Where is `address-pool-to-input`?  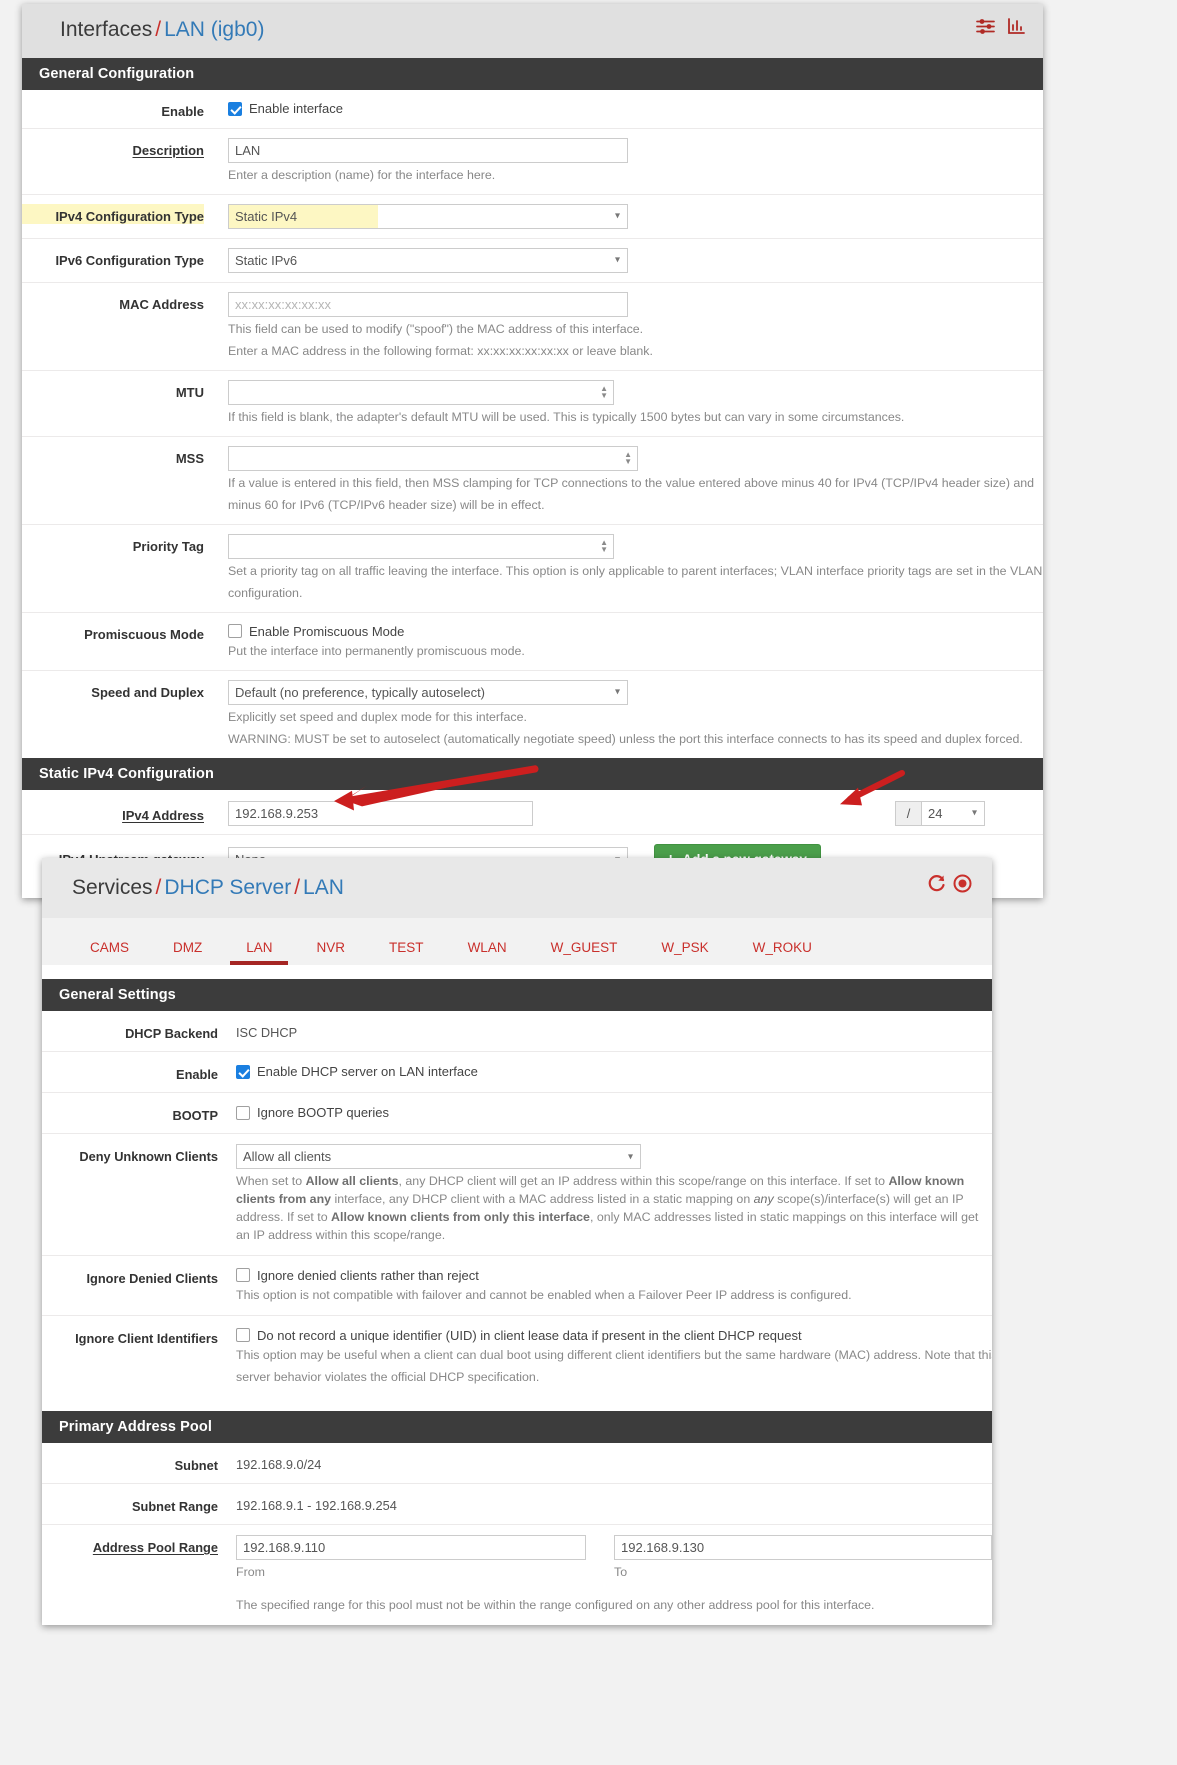 address-pool-to-input is located at coordinates (803, 1547).